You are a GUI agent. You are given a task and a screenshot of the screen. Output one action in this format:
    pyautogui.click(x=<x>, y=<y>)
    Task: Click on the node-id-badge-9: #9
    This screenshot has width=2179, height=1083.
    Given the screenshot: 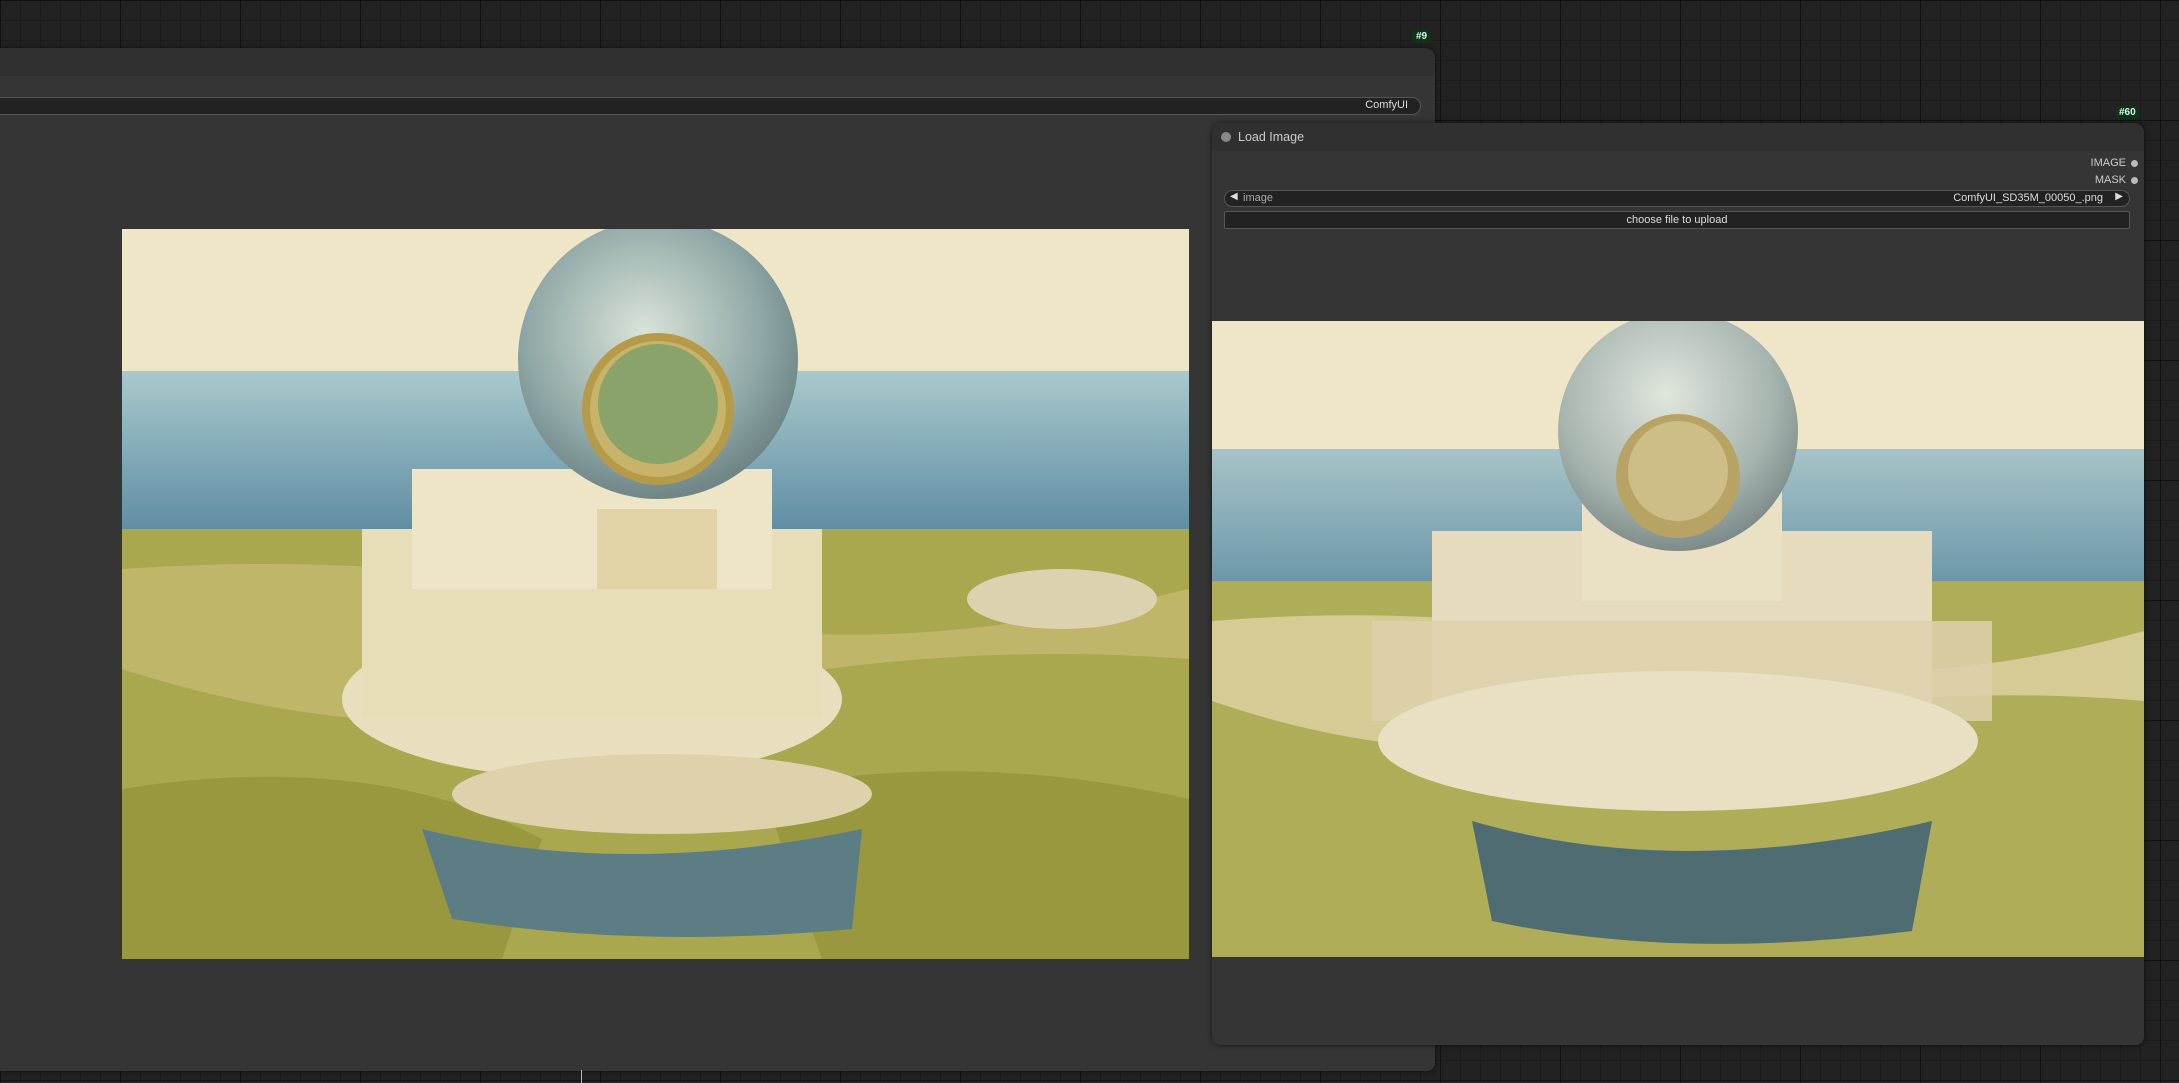 What is the action you would take?
    pyautogui.click(x=1422, y=36)
    